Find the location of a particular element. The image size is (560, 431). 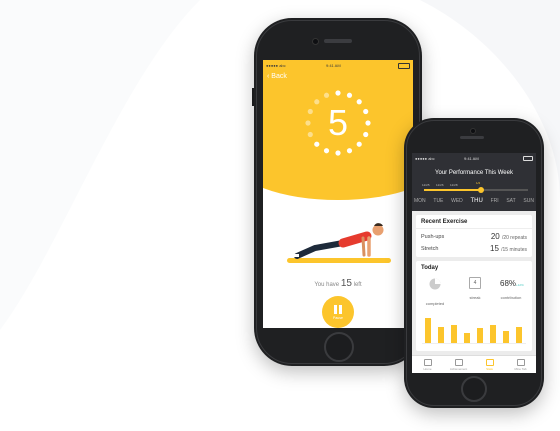

tab-mine-tab: Mine Tab is located at coordinates (520, 364).